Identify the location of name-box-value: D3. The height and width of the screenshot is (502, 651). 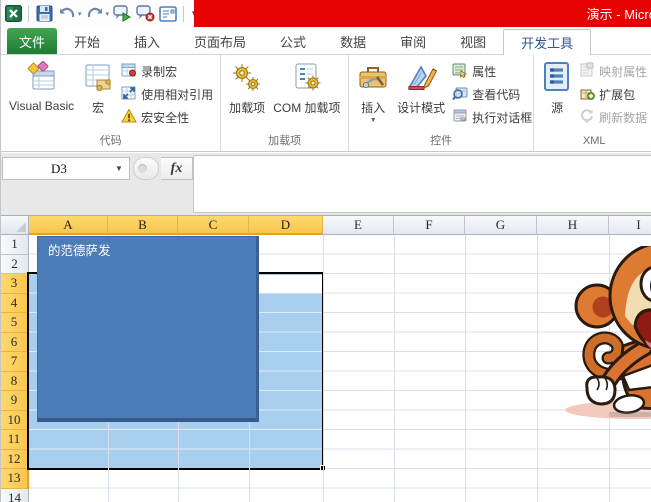
(59, 168).